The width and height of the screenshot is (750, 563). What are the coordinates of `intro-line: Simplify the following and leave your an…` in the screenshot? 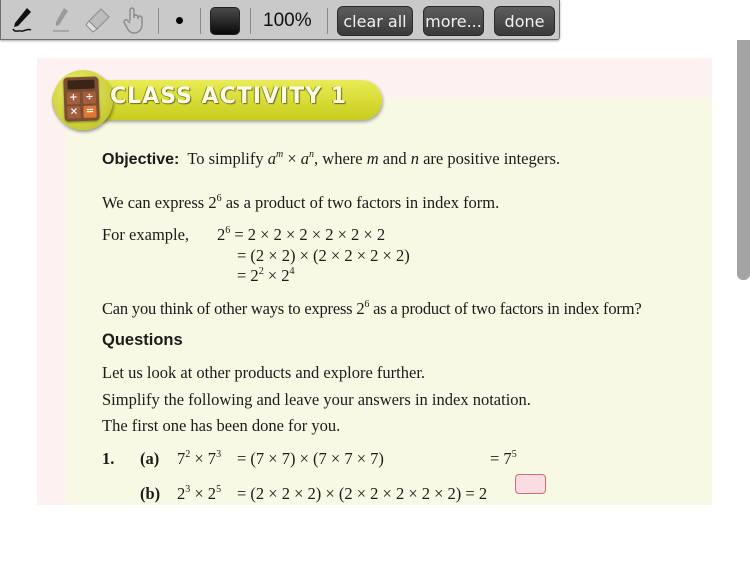 It's located at (316, 399).